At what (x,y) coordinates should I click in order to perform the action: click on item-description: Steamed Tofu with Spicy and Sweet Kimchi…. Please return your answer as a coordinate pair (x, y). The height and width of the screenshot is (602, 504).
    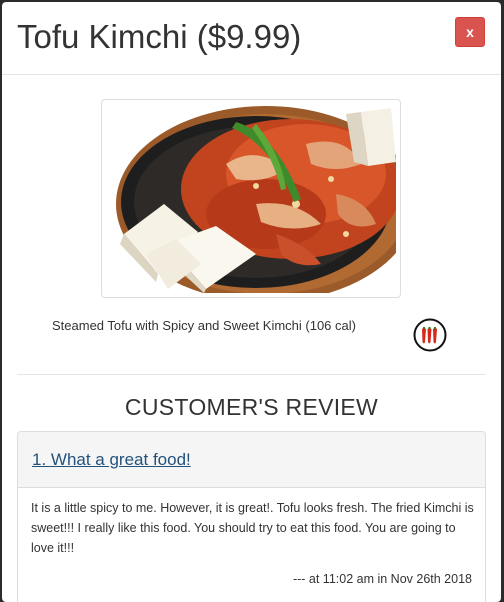
    Looking at the image, I should click on (204, 325).